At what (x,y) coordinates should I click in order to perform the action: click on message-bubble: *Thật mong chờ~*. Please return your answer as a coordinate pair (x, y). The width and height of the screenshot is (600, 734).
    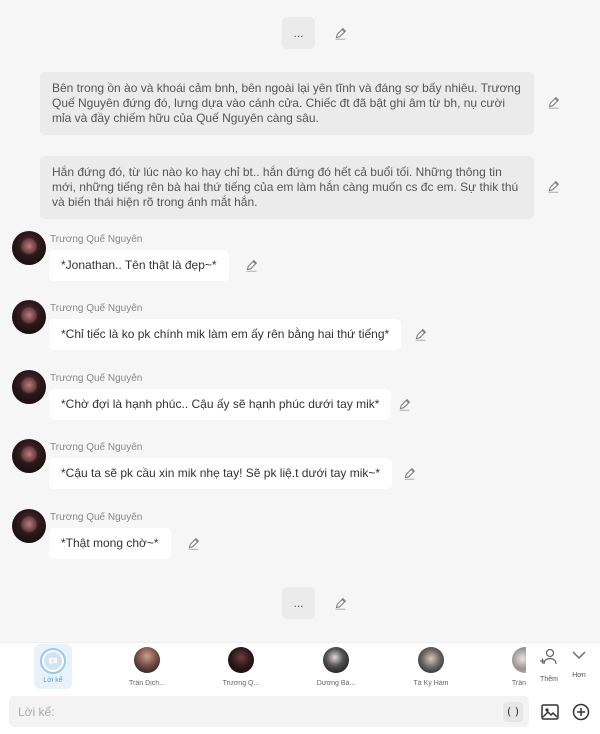
    Looking at the image, I should click on (110, 543).